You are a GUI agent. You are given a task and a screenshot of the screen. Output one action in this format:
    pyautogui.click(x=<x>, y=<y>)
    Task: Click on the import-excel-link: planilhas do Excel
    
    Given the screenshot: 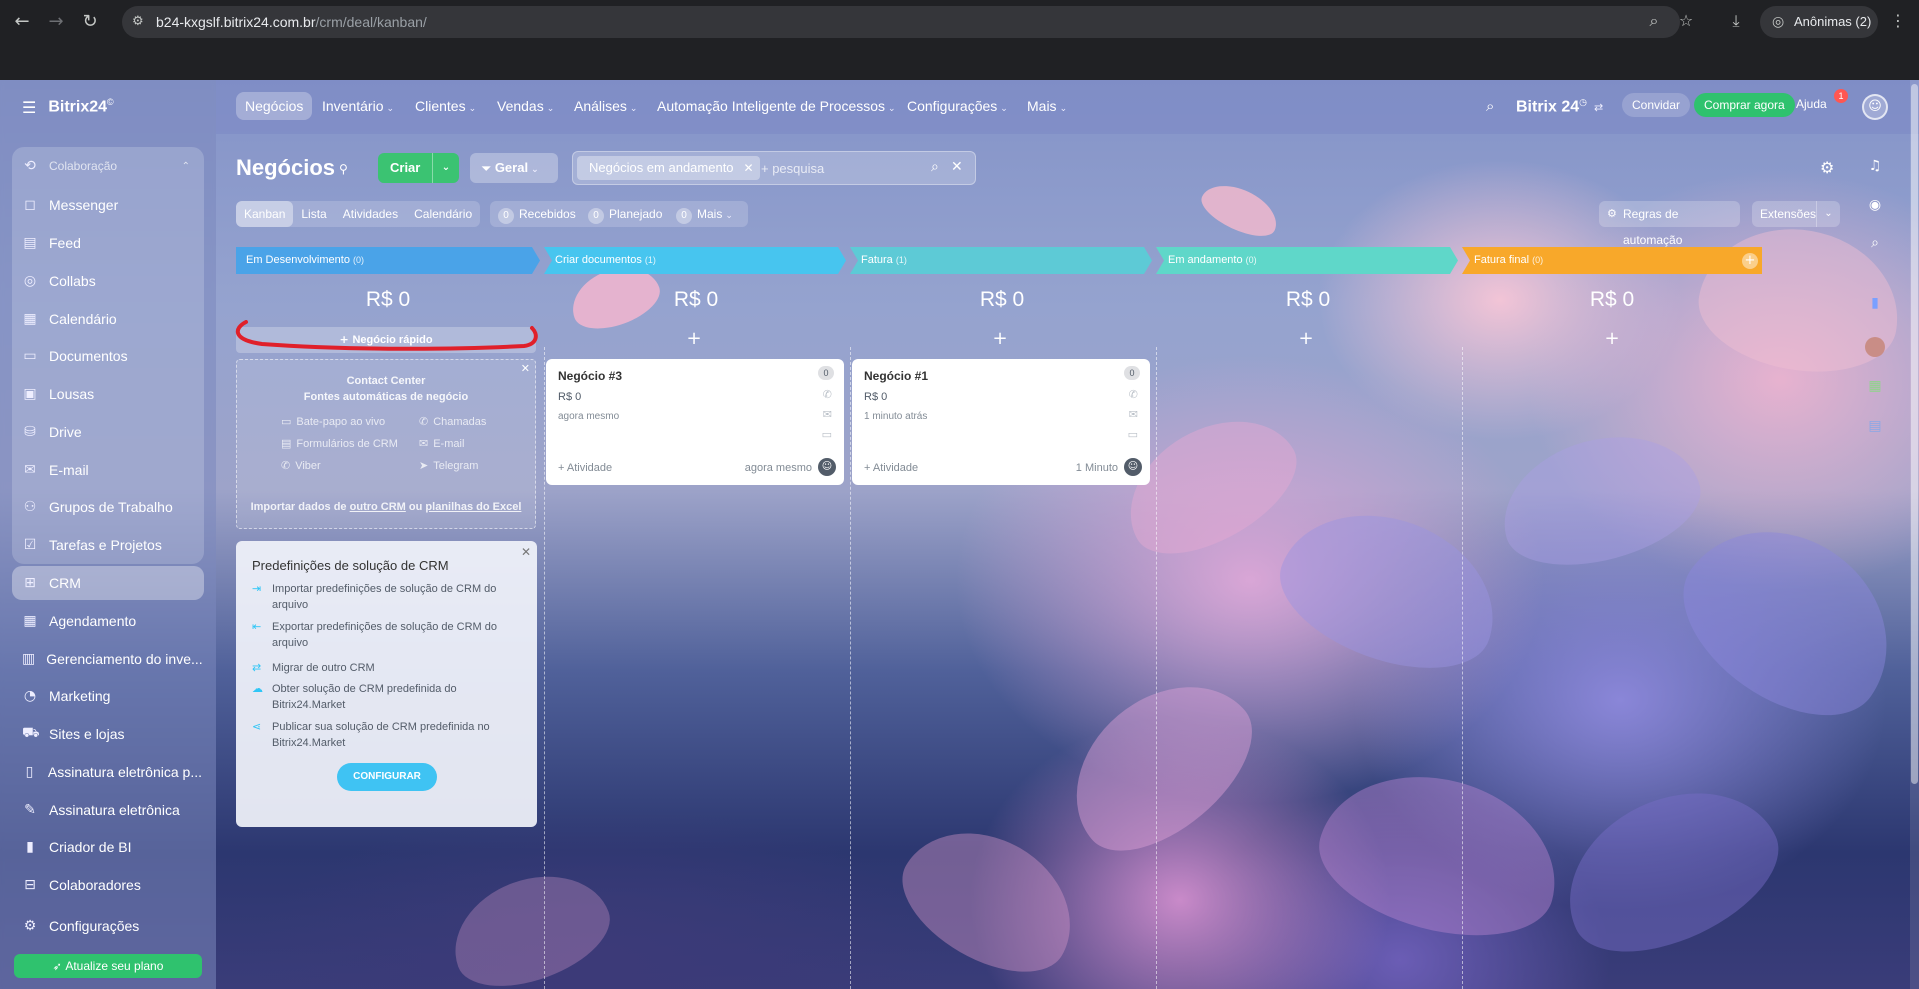 What is the action you would take?
    pyautogui.click(x=473, y=507)
    